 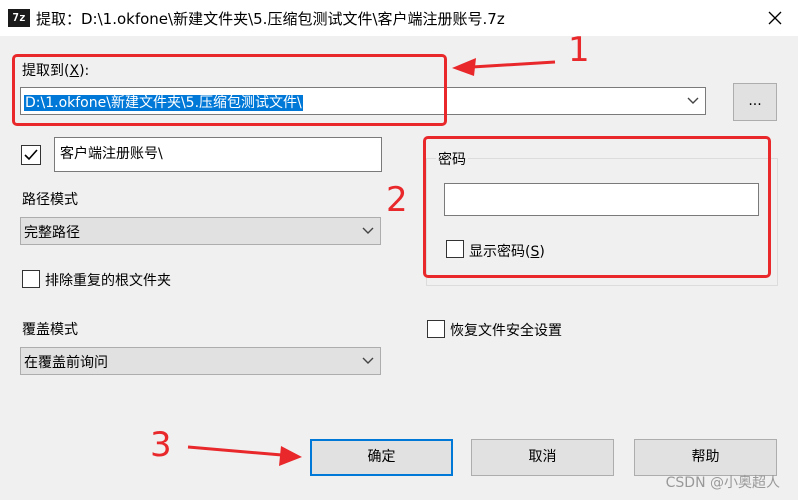 What do you see at coordinates (504, 67) in the screenshot?
I see `arrow-1-icon` at bounding box center [504, 67].